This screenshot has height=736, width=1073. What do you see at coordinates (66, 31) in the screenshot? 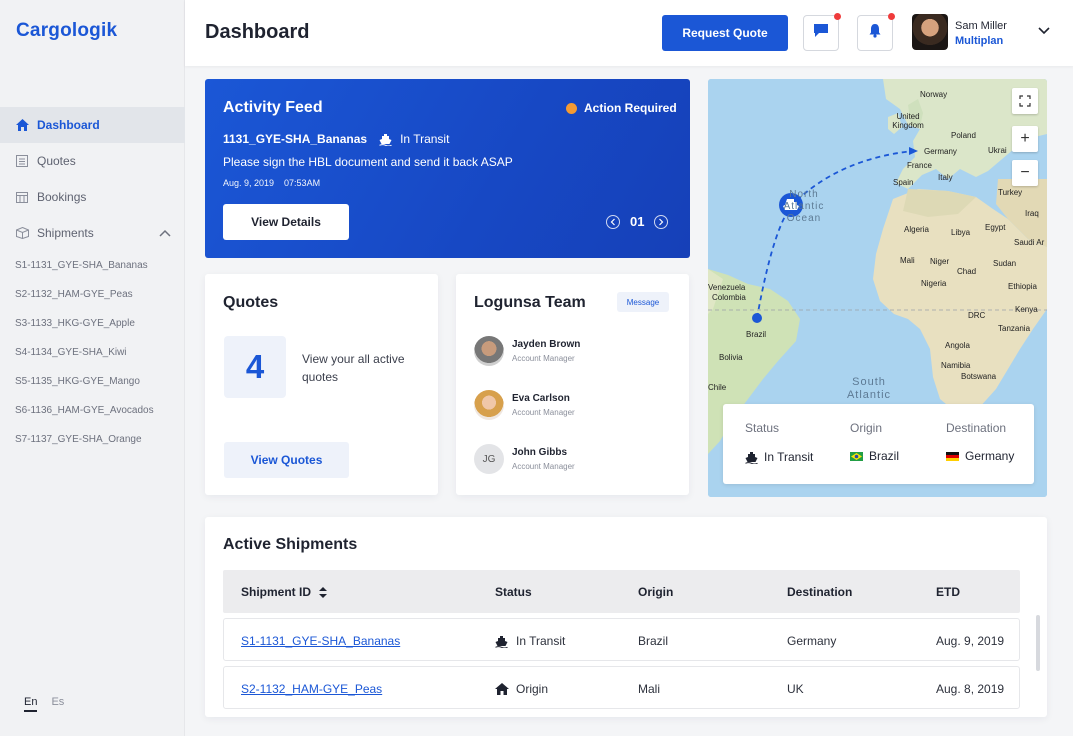
I see `app-logo: Cargologik` at bounding box center [66, 31].